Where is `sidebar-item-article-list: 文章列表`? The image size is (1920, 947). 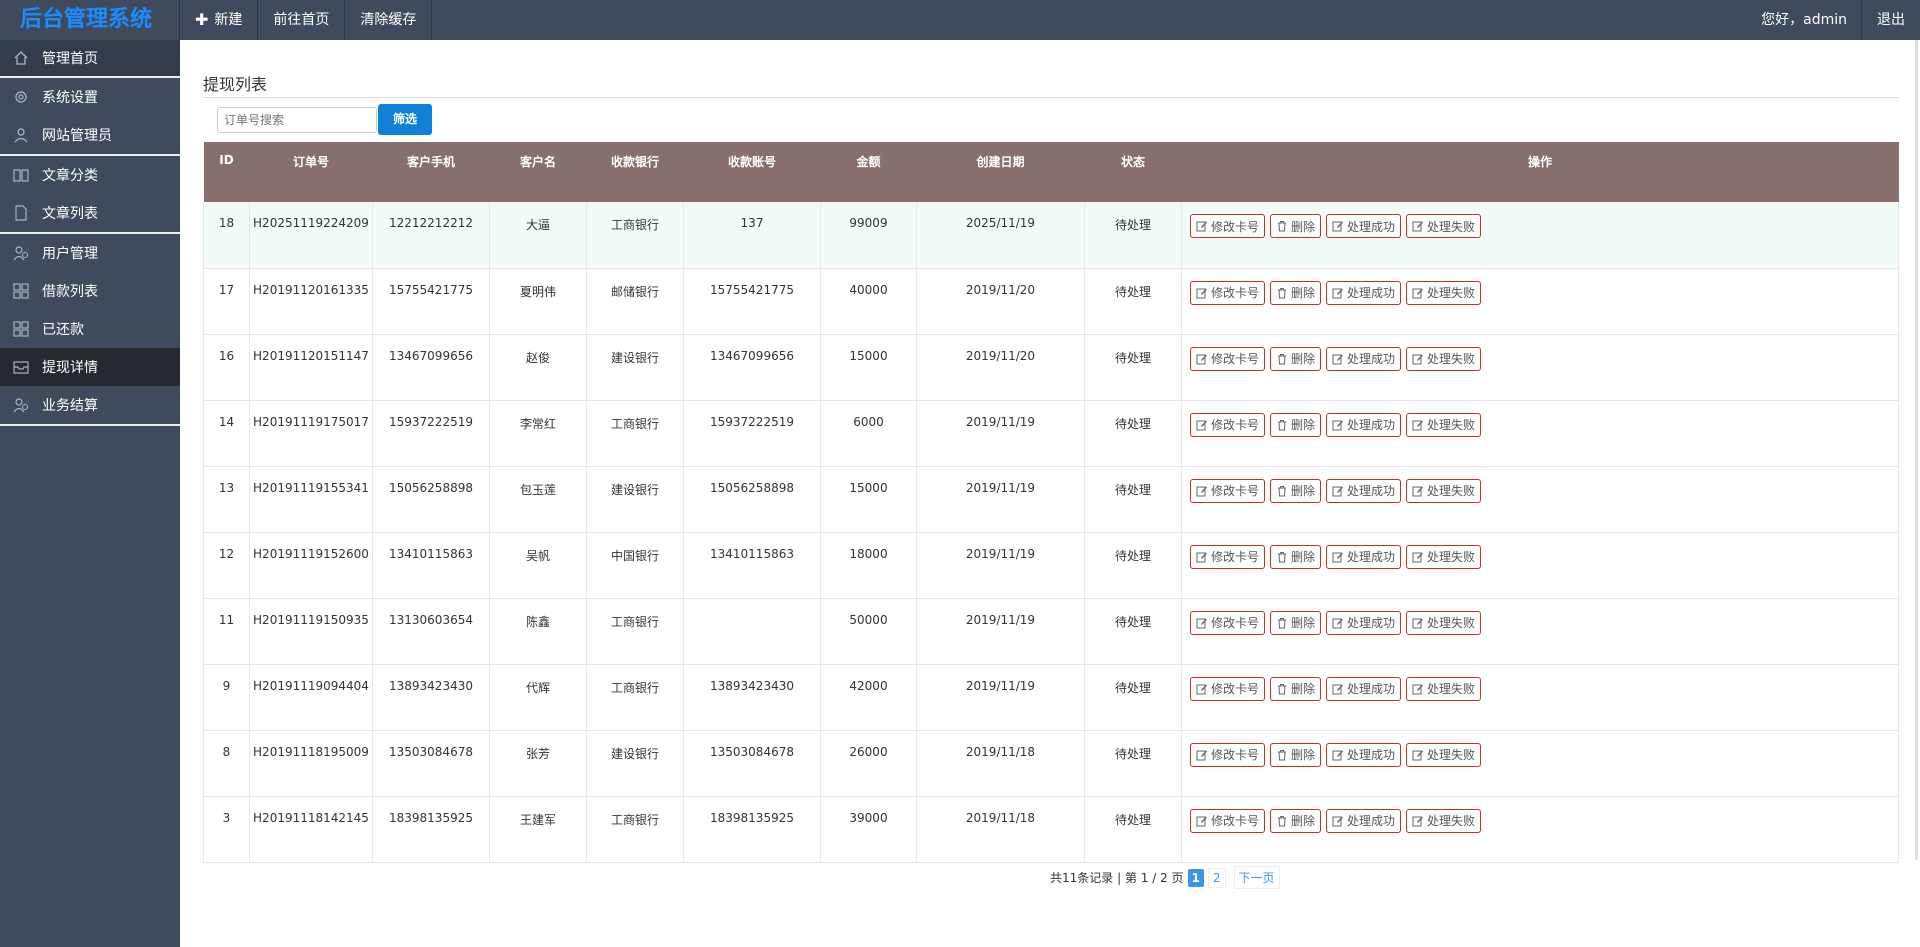
sidebar-item-article-list: 文章列表 is located at coordinates (90, 213).